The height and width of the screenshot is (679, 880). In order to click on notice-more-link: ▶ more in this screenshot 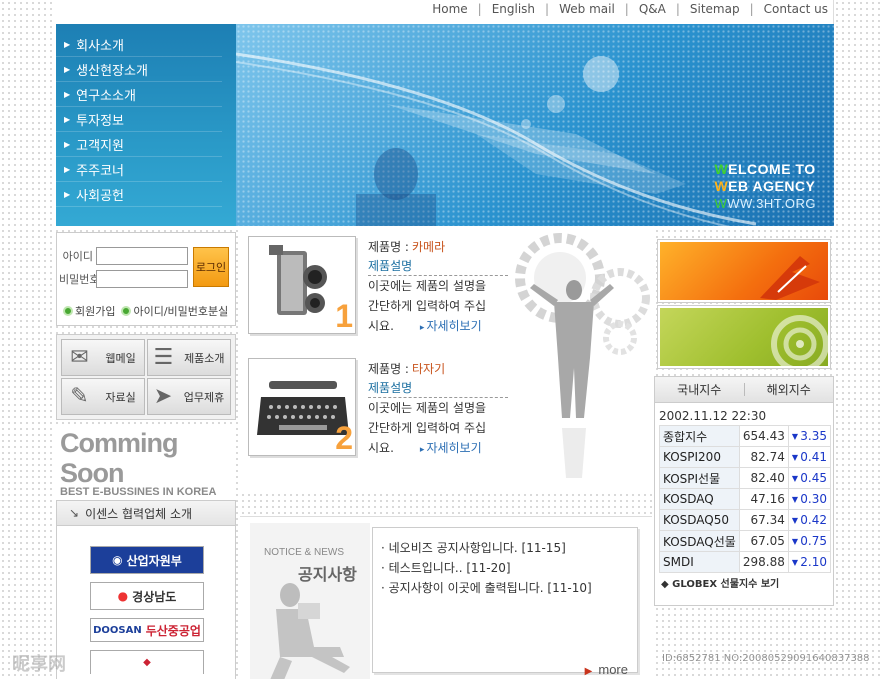, I will do `click(606, 669)`.